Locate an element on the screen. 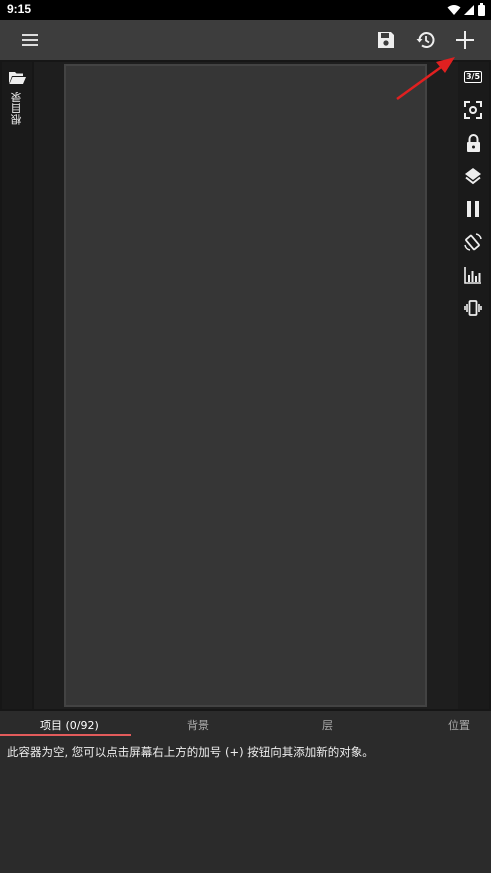  screenshot-focus-icon is located at coordinates (473, 110).